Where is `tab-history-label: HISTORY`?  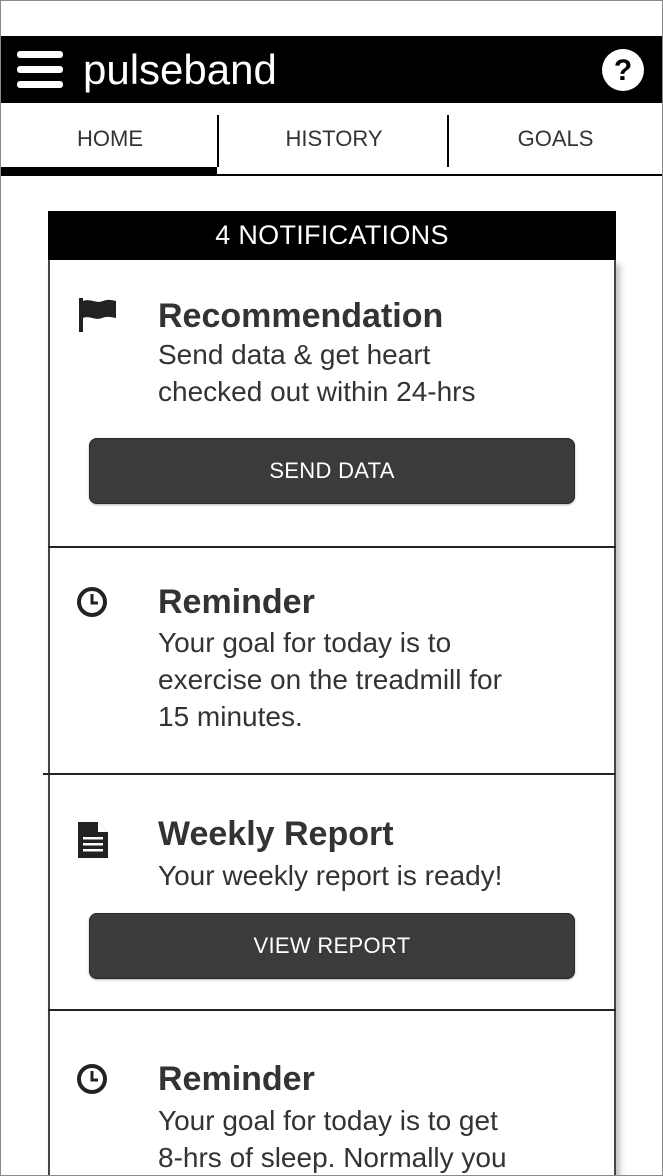 tab-history-label: HISTORY is located at coordinates (334, 138).